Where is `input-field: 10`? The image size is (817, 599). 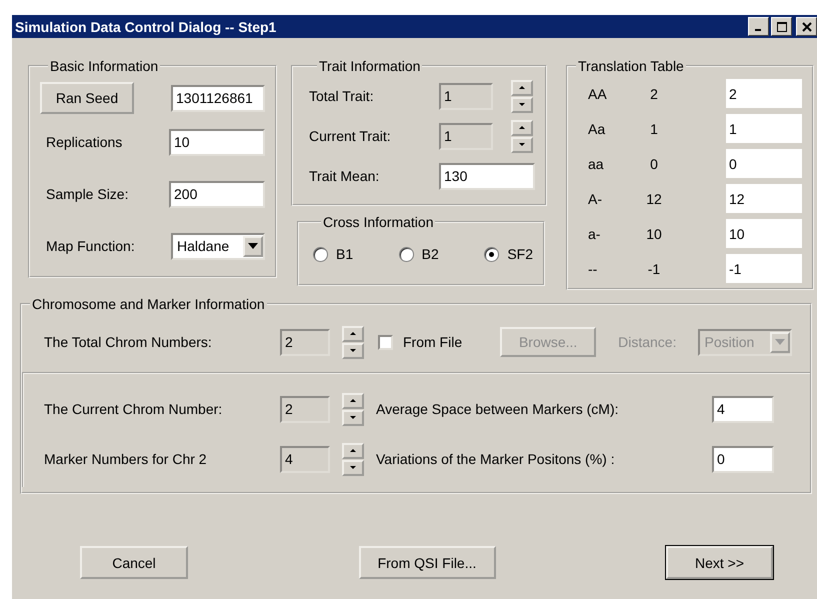
input-field: 10 is located at coordinates (217, 142).